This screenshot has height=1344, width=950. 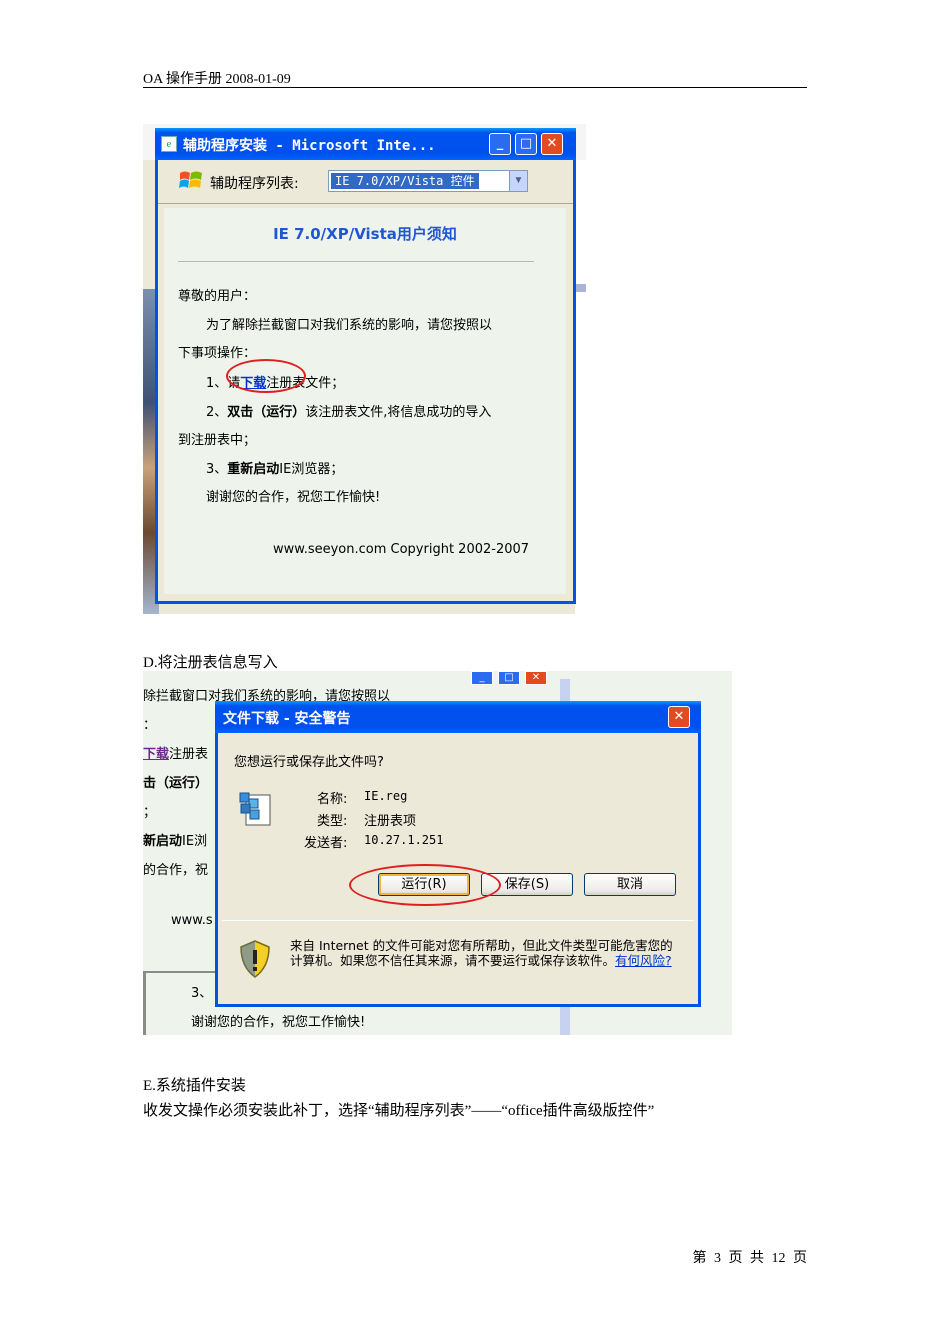 What do you see at coordinates (202, 993) in the screenshot?
I see `bg-line-9: 3、` at bounding box center [202, 993].